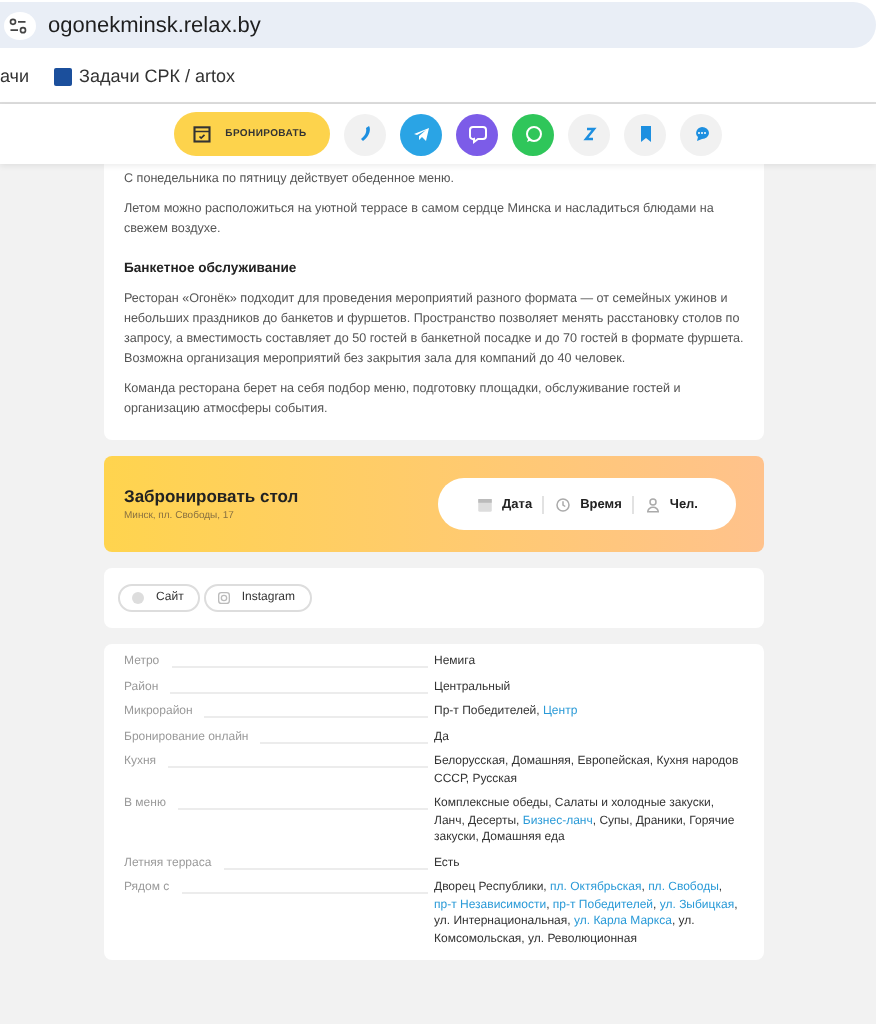 The height and width of the screenshot is (1024, 876). What do you see at coordinates (154, 25) in the screenshot?
I see `address-field: ogonekminsk.relax.by` at bounding box center [154, 25].